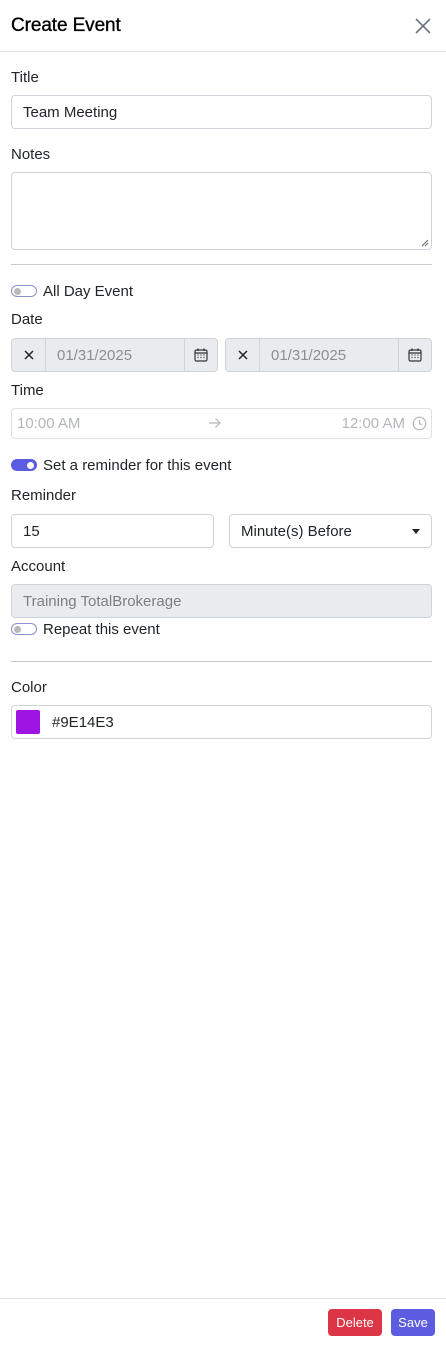  Describe the element at coordinates (221, 423) in the screenshot. I see `time-range-picker: 10:00 AM 12:00 AM` at that location.